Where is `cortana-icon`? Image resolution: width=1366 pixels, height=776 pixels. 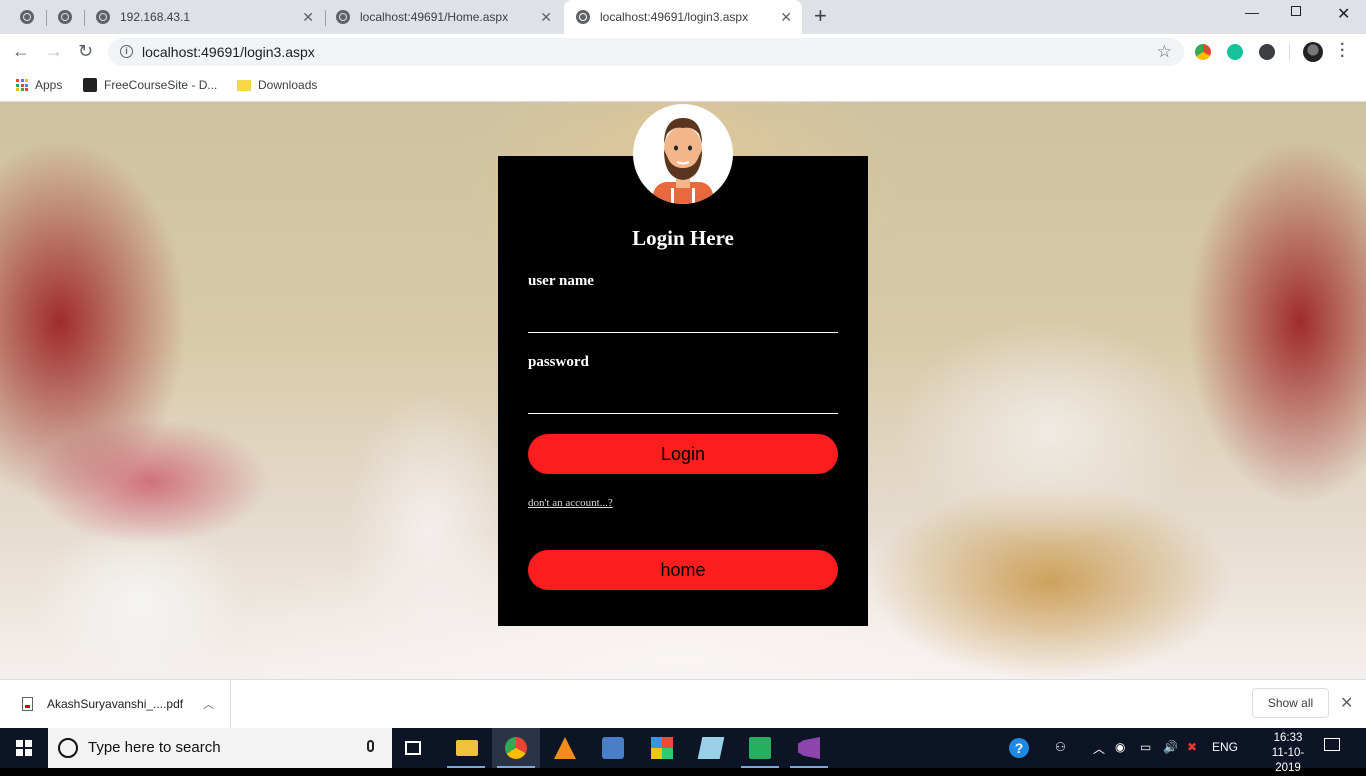 cortana-icon is located at coordinates (68, 748).